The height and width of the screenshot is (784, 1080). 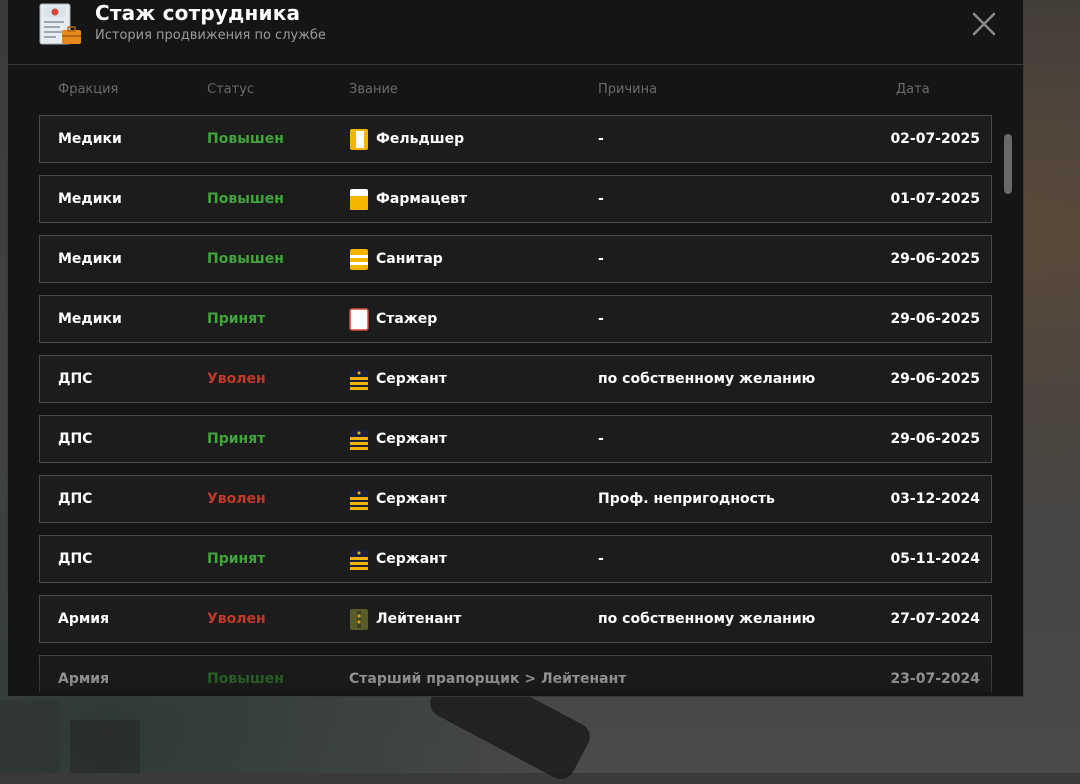 I want to click on history-row: Медики Принят Стажер - 29-06-2025, so click(x=515, y=319).